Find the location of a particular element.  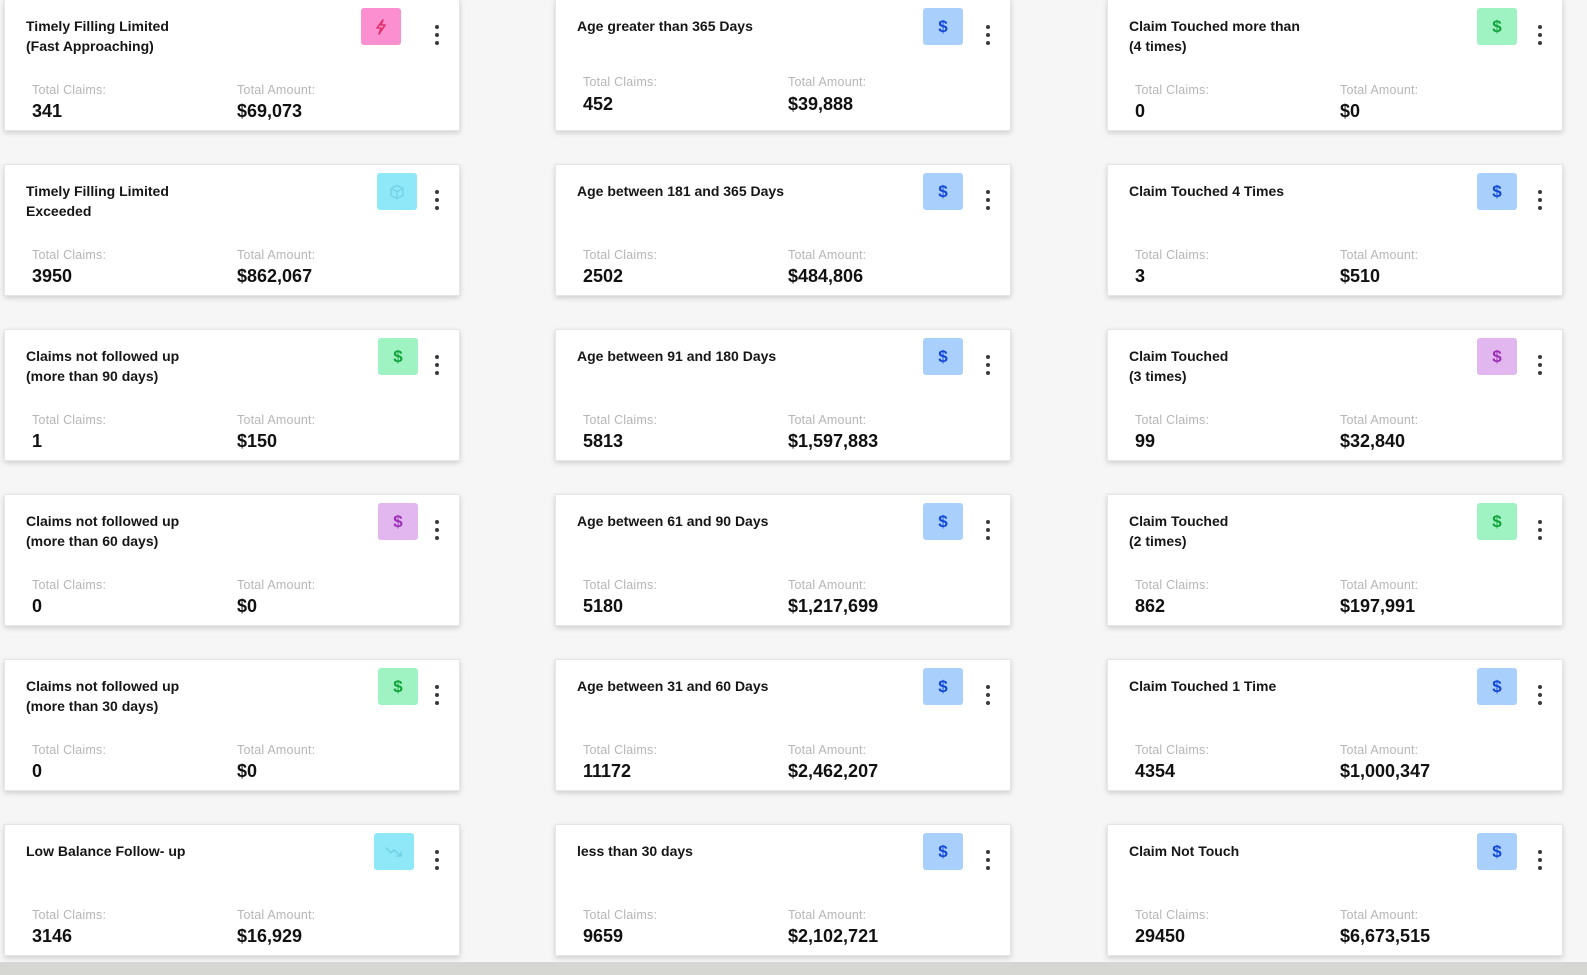

total-amount-value: $69,073 is located at coordinates (270, 111).